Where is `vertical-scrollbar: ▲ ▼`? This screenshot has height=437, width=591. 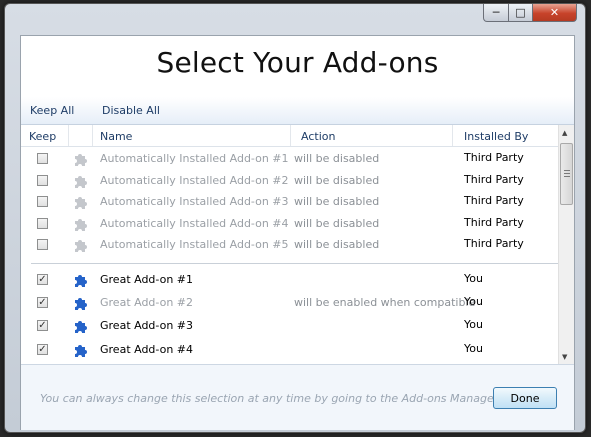 vertical-scrollbar: ▲ ▼ is located at coordinates (566, 244).